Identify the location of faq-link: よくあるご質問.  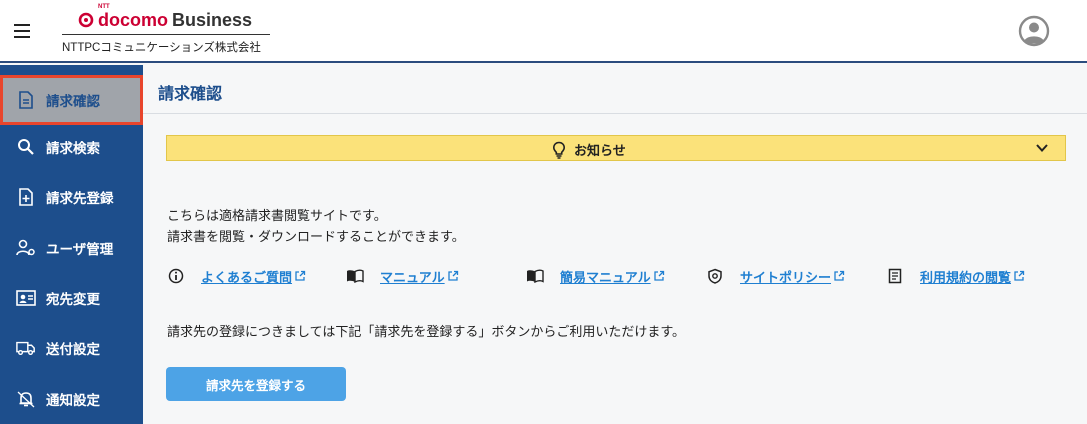
(236, 276).